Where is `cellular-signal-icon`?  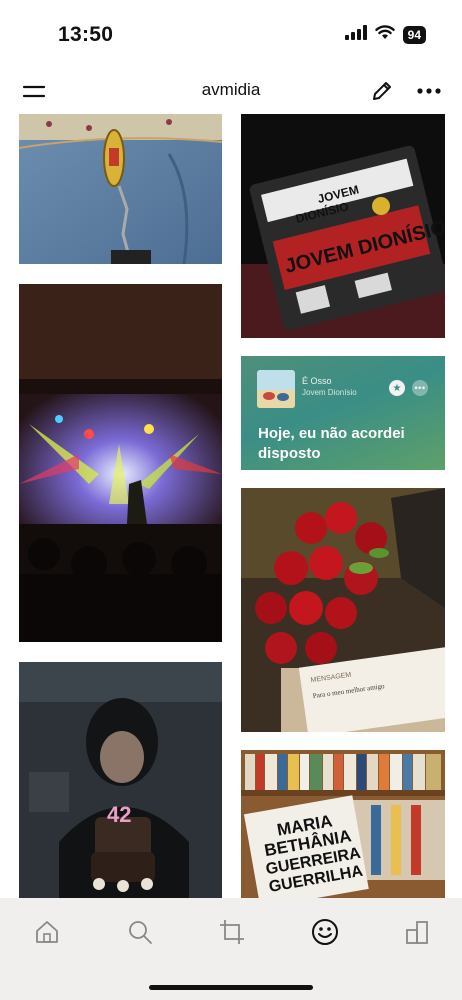 cellular-signal-icon is located at coordinates (355, 35).